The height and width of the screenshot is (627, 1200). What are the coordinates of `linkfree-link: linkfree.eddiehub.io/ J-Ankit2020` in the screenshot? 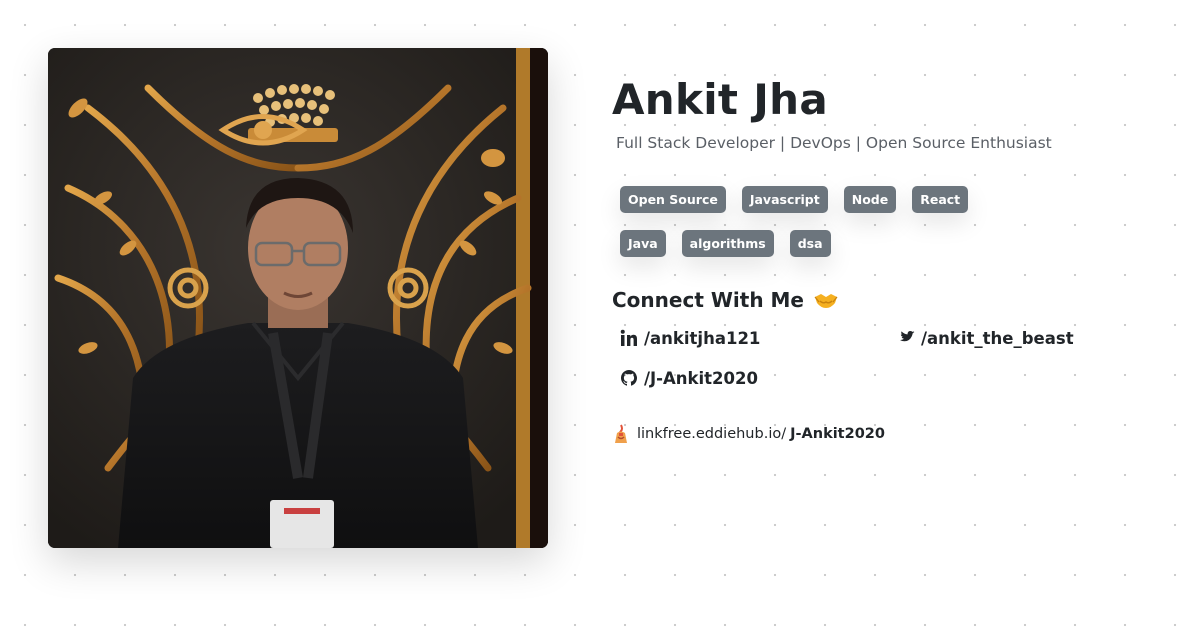 It's located at (892, 434).